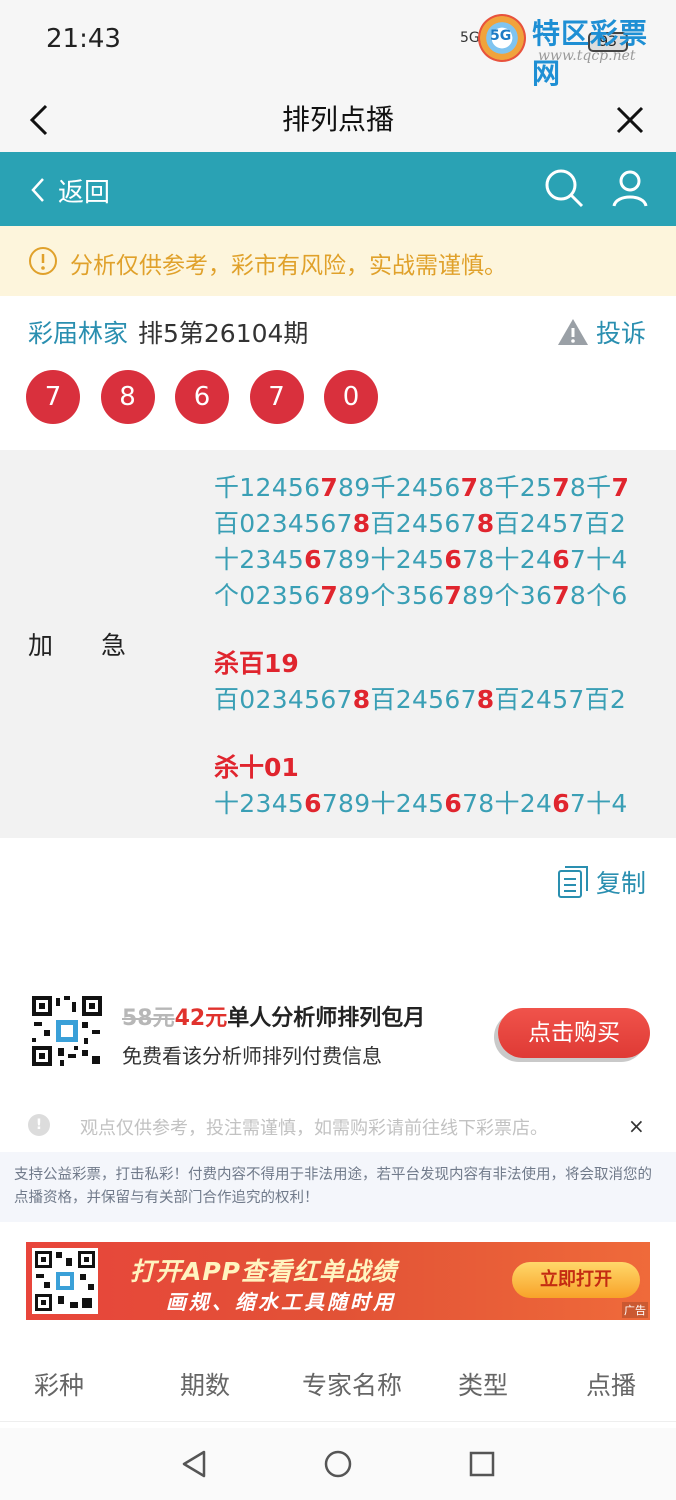 This screenshot has height=1500, width=676. I want to click on chevron-left-icon, so click(37, 190).